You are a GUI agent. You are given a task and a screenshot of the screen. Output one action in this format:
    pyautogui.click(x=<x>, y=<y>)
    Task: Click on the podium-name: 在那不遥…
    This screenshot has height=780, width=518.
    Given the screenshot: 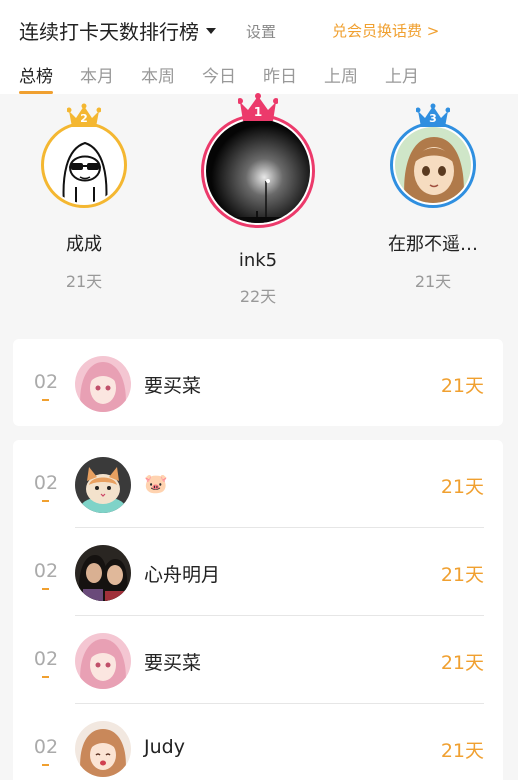 What is the action you would take?
    pyautogui.click(x=433, y=244)
    